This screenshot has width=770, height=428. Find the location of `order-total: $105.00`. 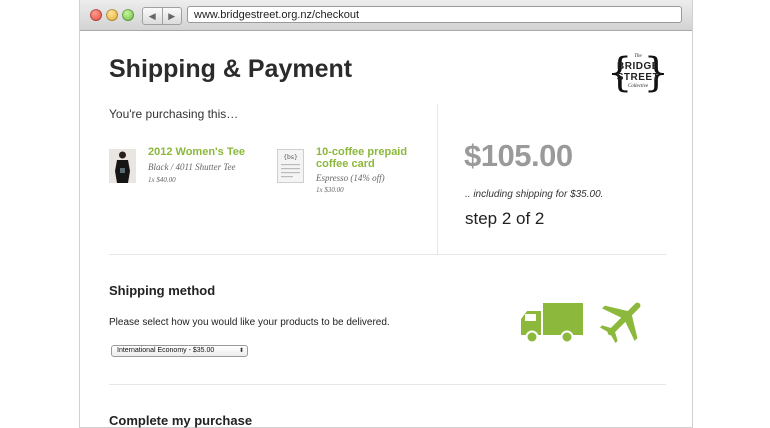

order-total: $105.00 is located at coordinates (518, 155).